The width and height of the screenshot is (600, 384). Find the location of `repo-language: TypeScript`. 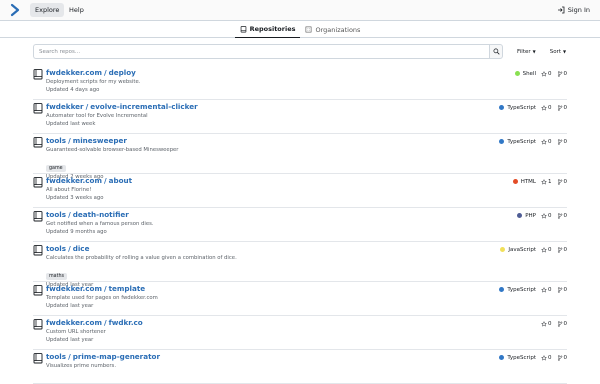

repo-language: TypeScript is located at coordinates (517, 290).